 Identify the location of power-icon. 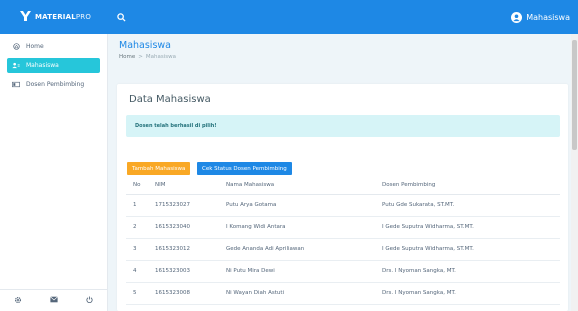
(89, 300).